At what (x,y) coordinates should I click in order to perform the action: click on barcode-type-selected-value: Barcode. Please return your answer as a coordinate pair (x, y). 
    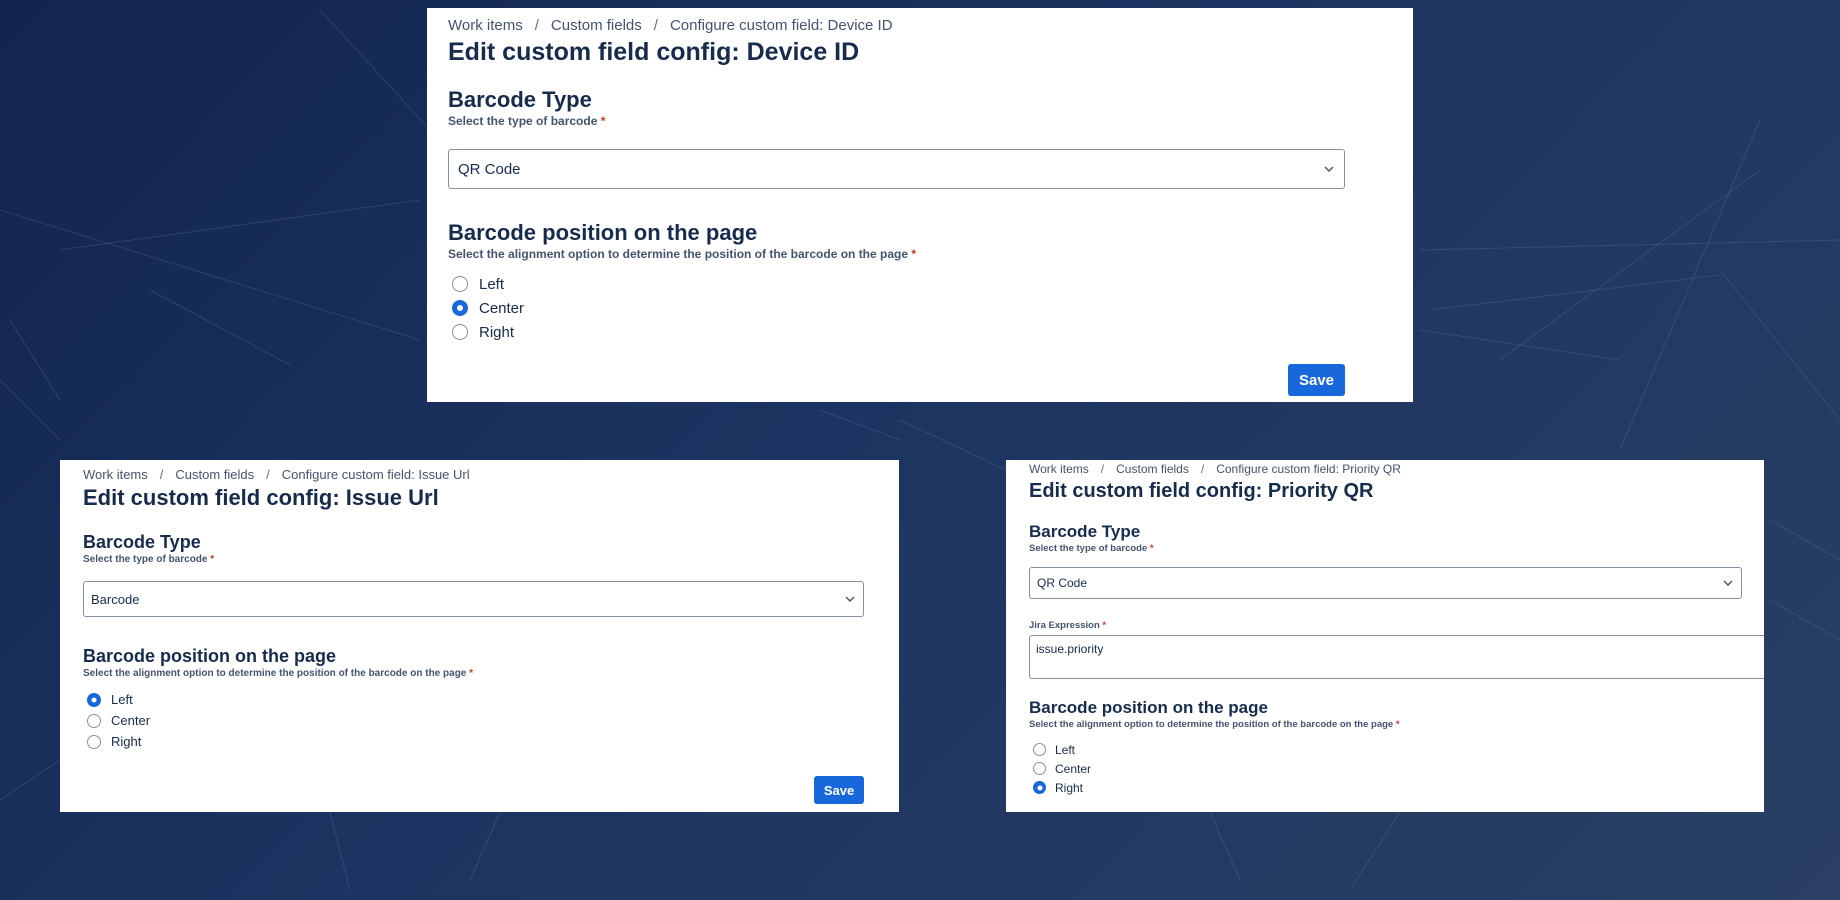
    Looking at the image, I should click on (115, 599).